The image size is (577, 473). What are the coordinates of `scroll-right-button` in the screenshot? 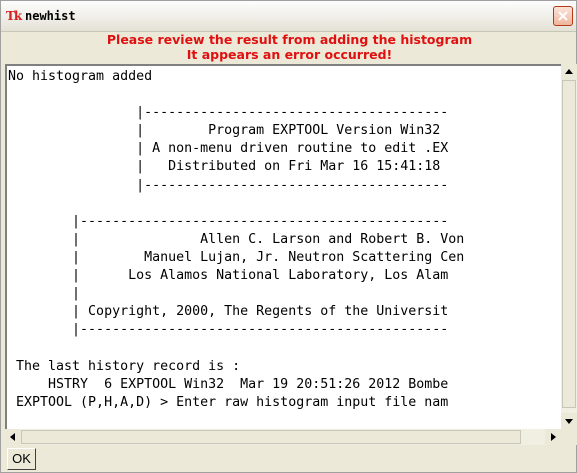 It's located at (553, 437).